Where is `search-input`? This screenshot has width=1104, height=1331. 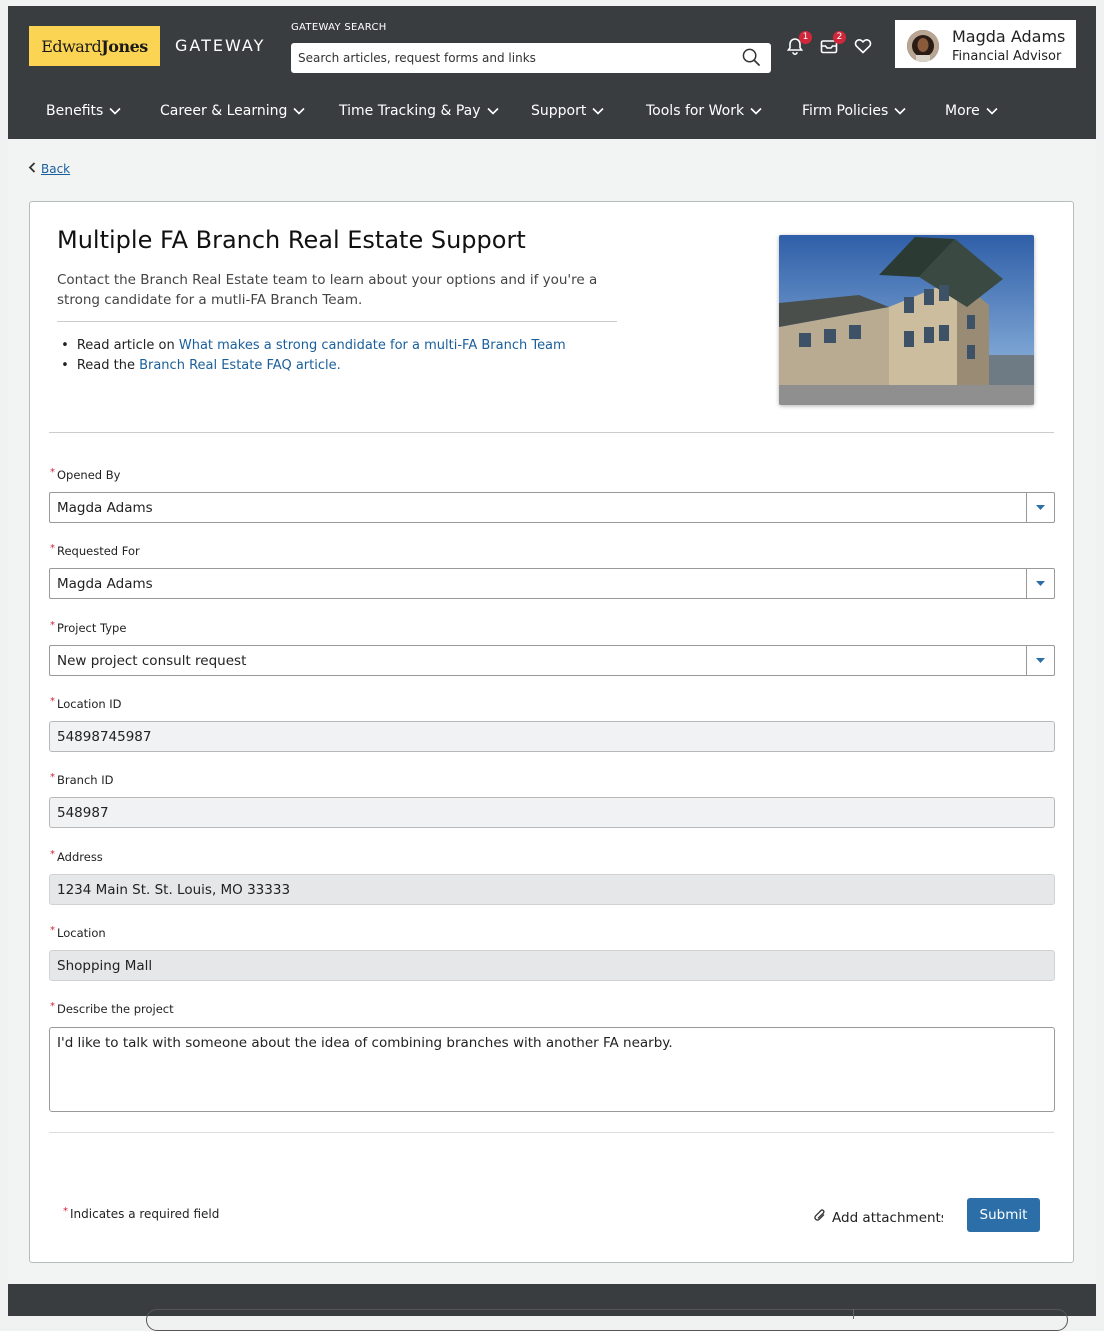
search-input is located at coordinates (513, 58).